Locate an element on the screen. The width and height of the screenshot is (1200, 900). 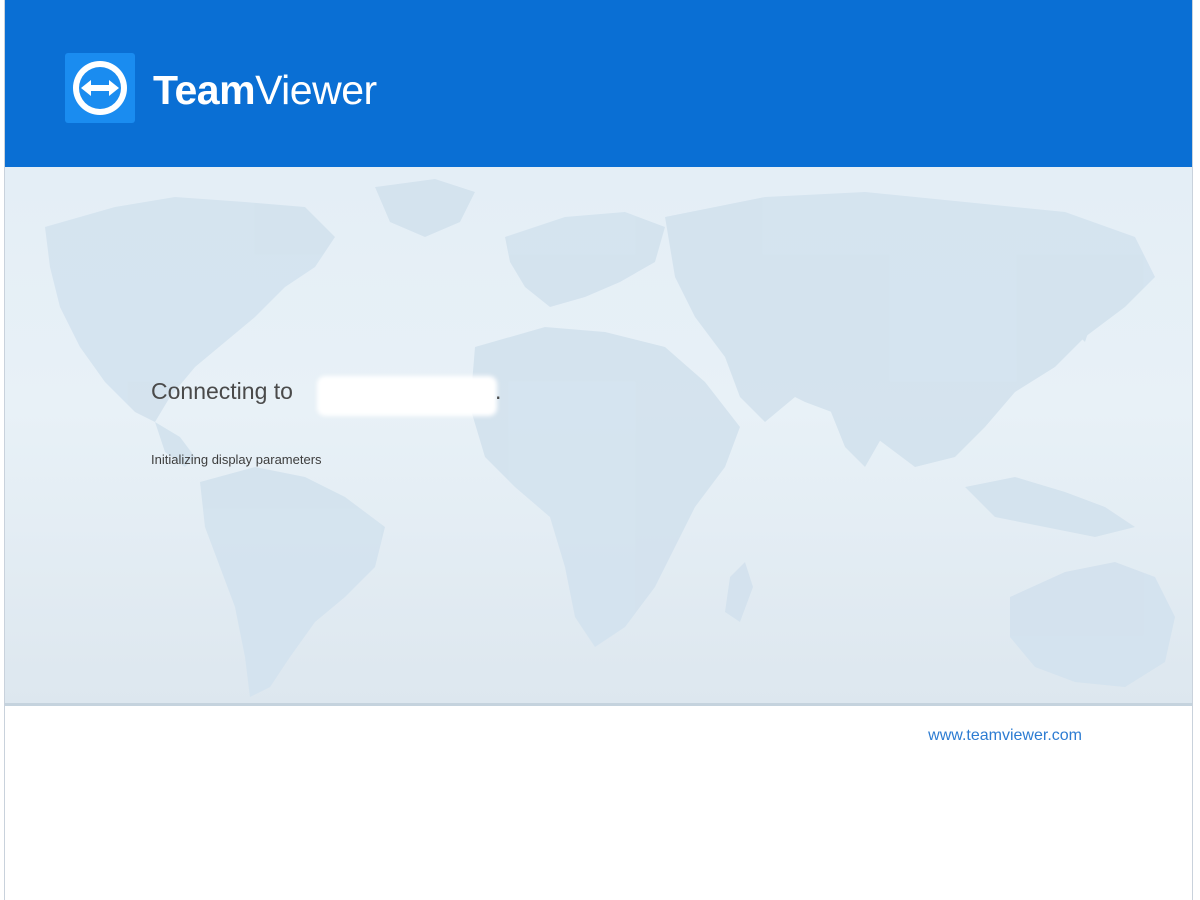
connecting-label: Connecting to is located at coordinates (222, 391).